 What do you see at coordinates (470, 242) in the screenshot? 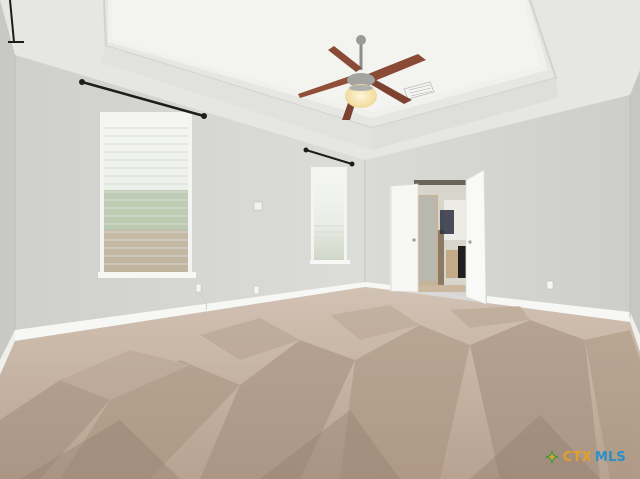
I see `door-right-knob` at bounding box center [470, 242].